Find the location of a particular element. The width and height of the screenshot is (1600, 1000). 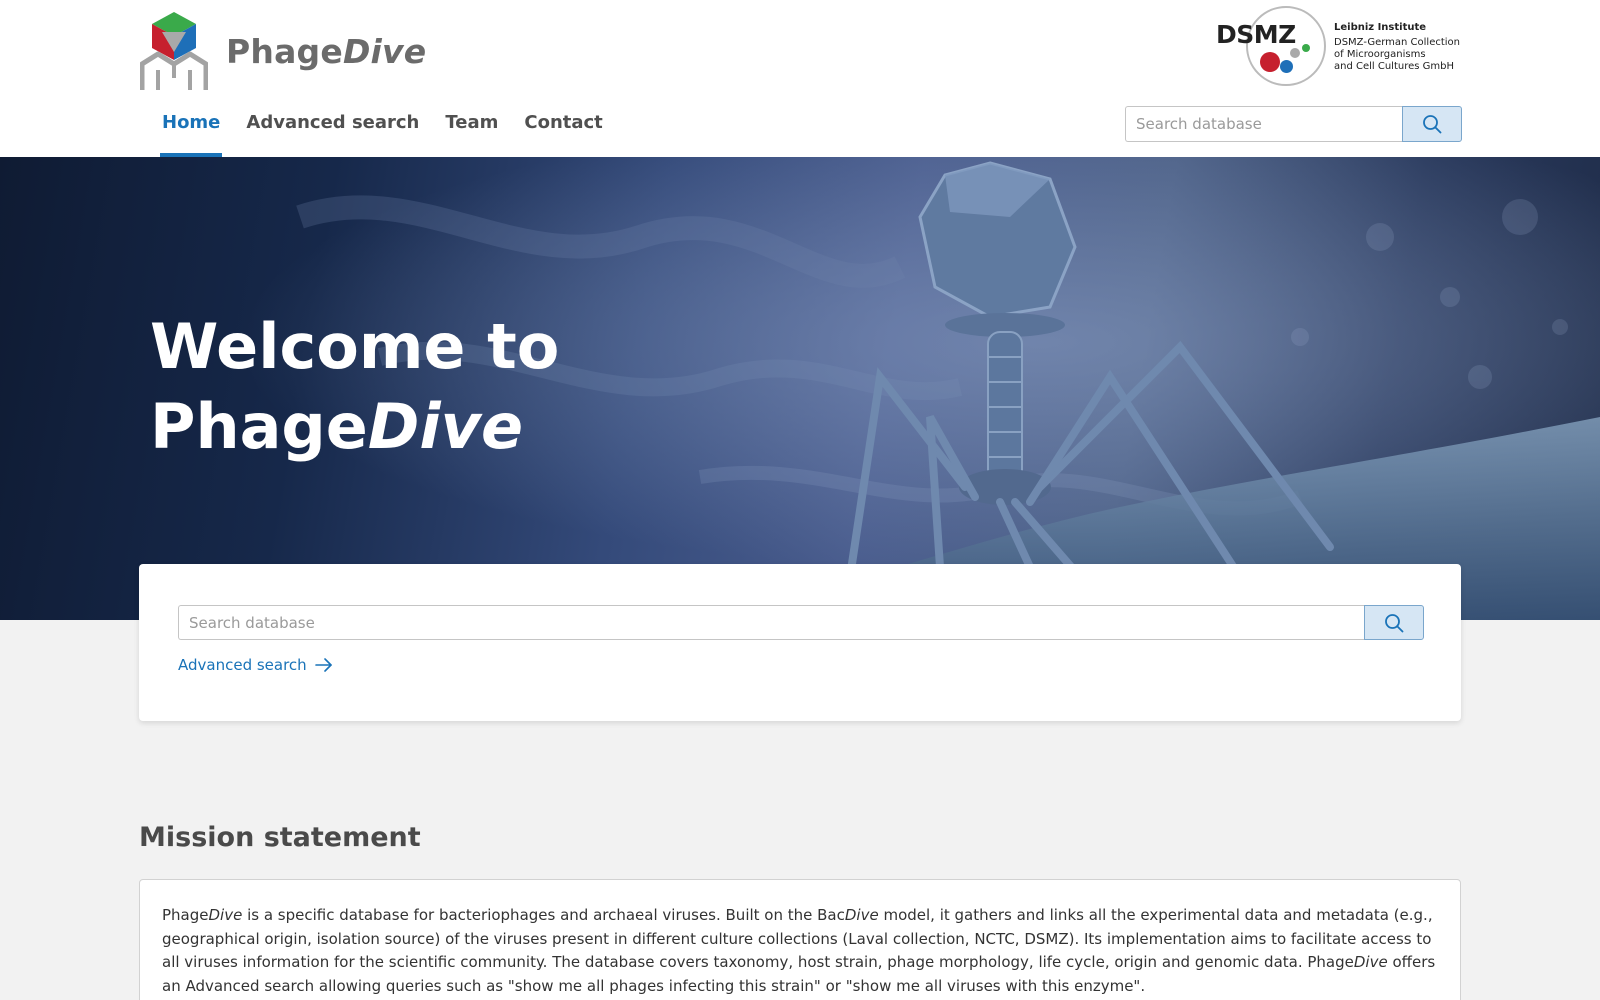

advanced-search-link: Advanced search is located at coordinates (255, 665).